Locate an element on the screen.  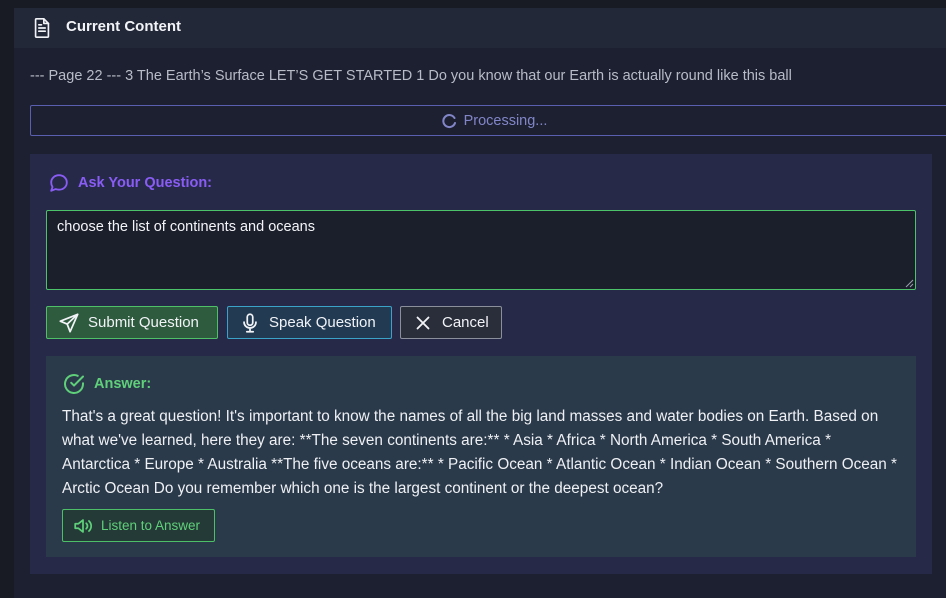
answer-label: Answer: is located at coordinates (123, 384).